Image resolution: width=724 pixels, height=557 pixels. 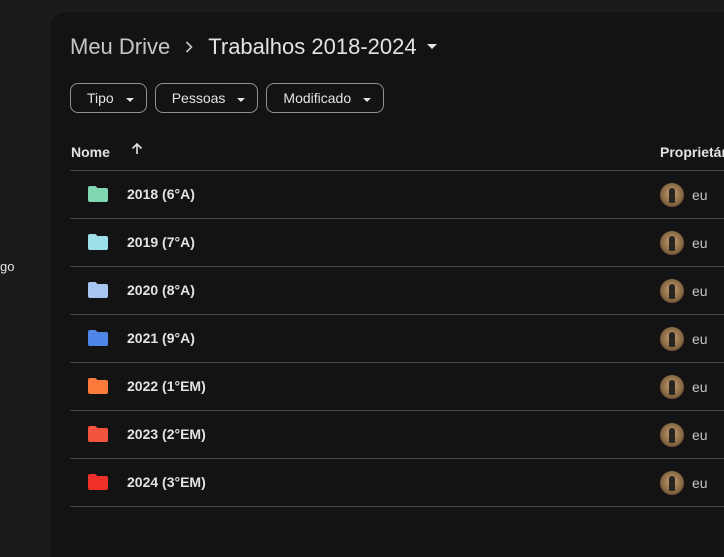 What do you see at coordinates (312, 47) in the screenshot?
I see `breadcrumb-current-folder: Trabalhos 2018-2024` at bounding box center [312, 47].